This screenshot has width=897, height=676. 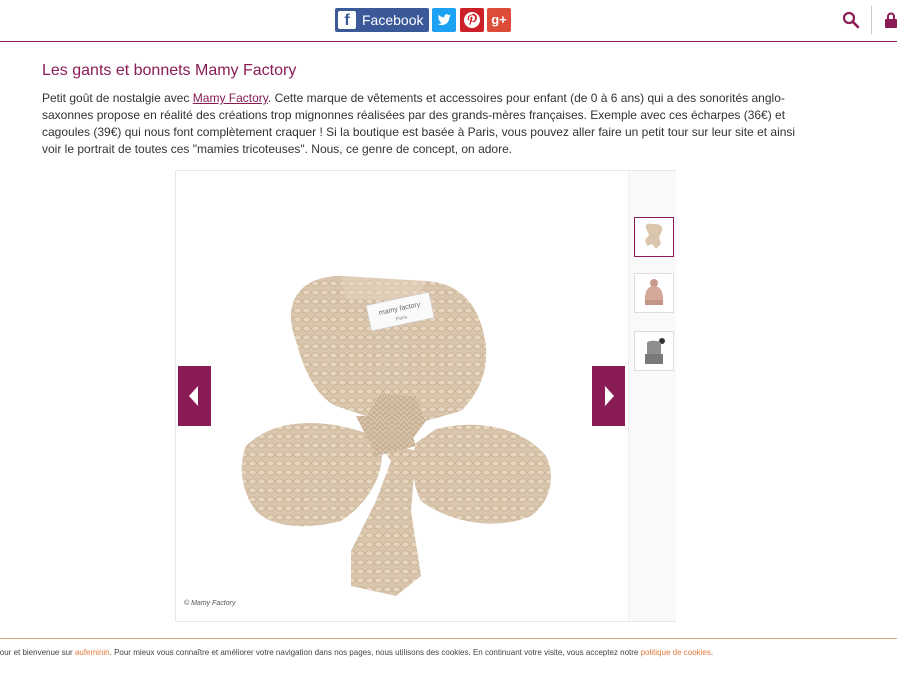 I want to click on cookie-text-start: jour et bienvenue sur, so click(x=37, y=652).